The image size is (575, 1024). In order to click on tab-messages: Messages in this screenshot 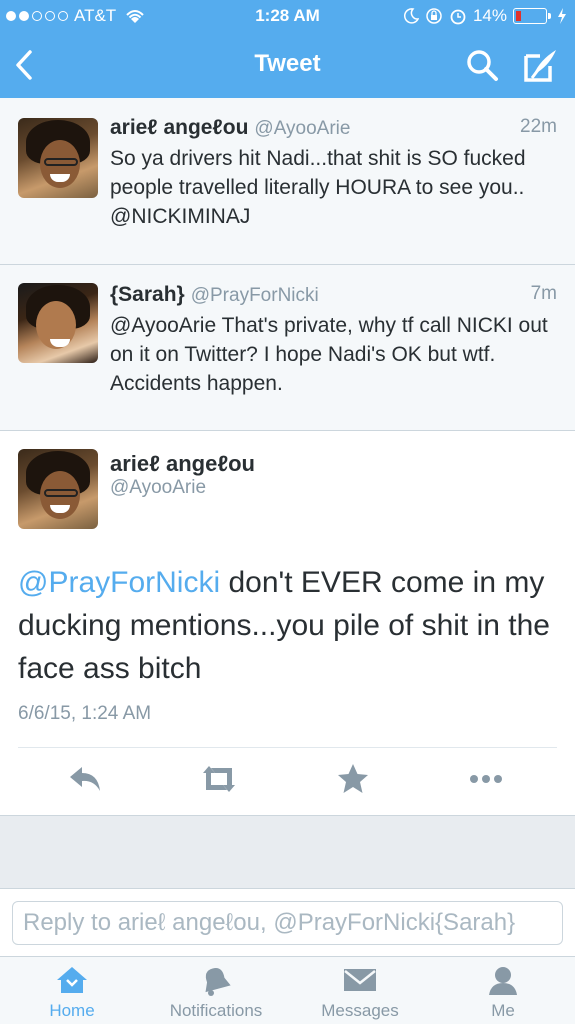, I will do `click(360, 990)`.